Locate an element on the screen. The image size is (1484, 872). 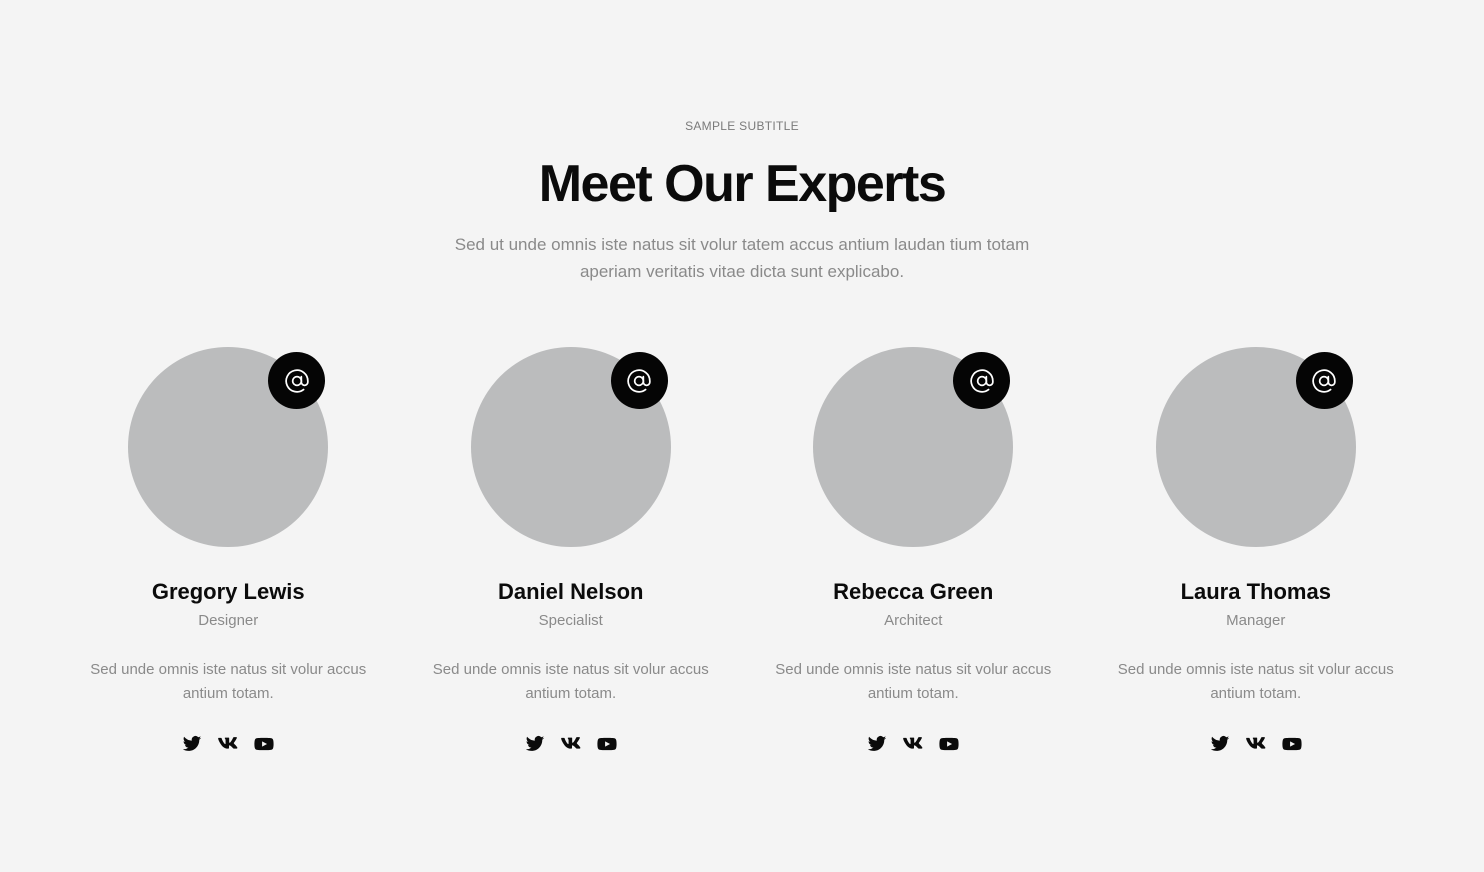
member-role: Designer is located at coordinates (228, 620).